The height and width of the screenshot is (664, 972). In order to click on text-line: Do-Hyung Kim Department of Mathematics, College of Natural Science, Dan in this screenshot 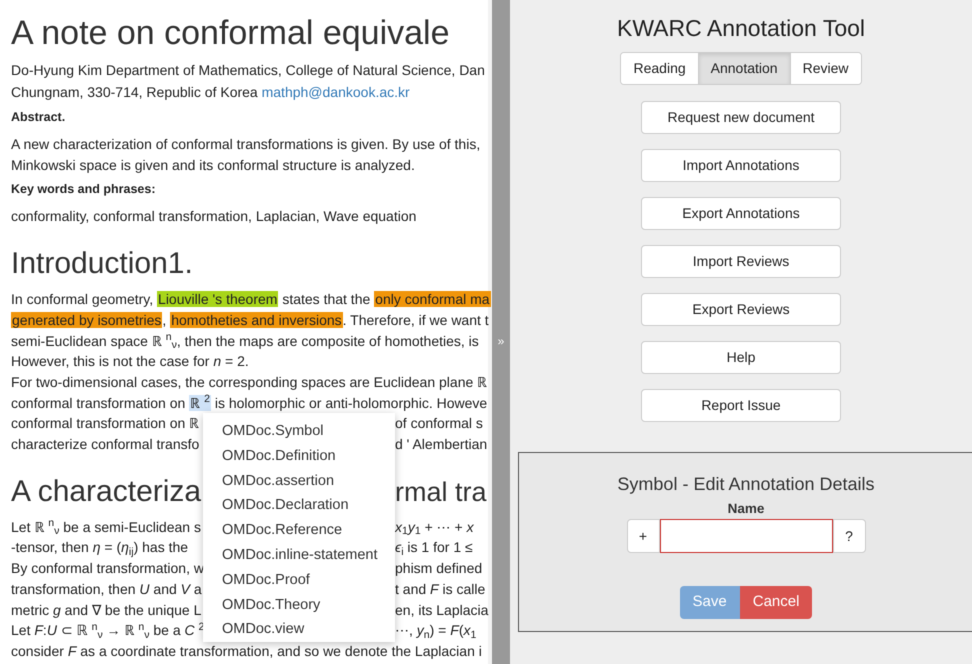, I will do `click(248, 70)`.